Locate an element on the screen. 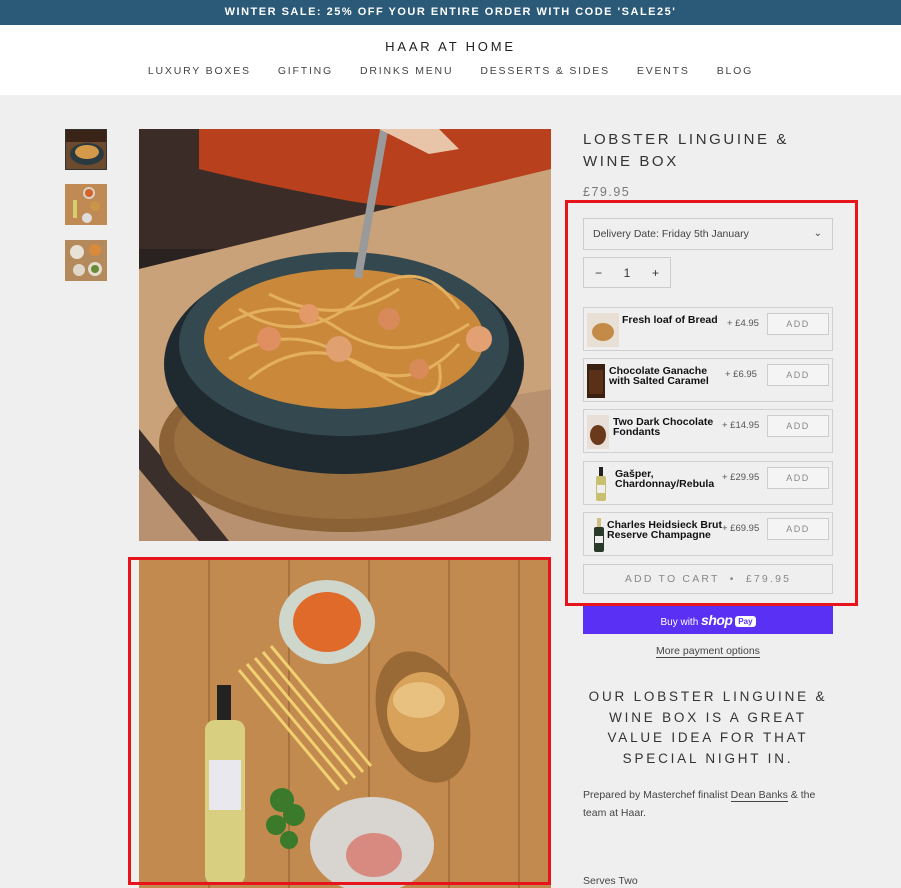 The image size is (901, 888). serves-text: Serves Two is located at coordinates (610, 881).